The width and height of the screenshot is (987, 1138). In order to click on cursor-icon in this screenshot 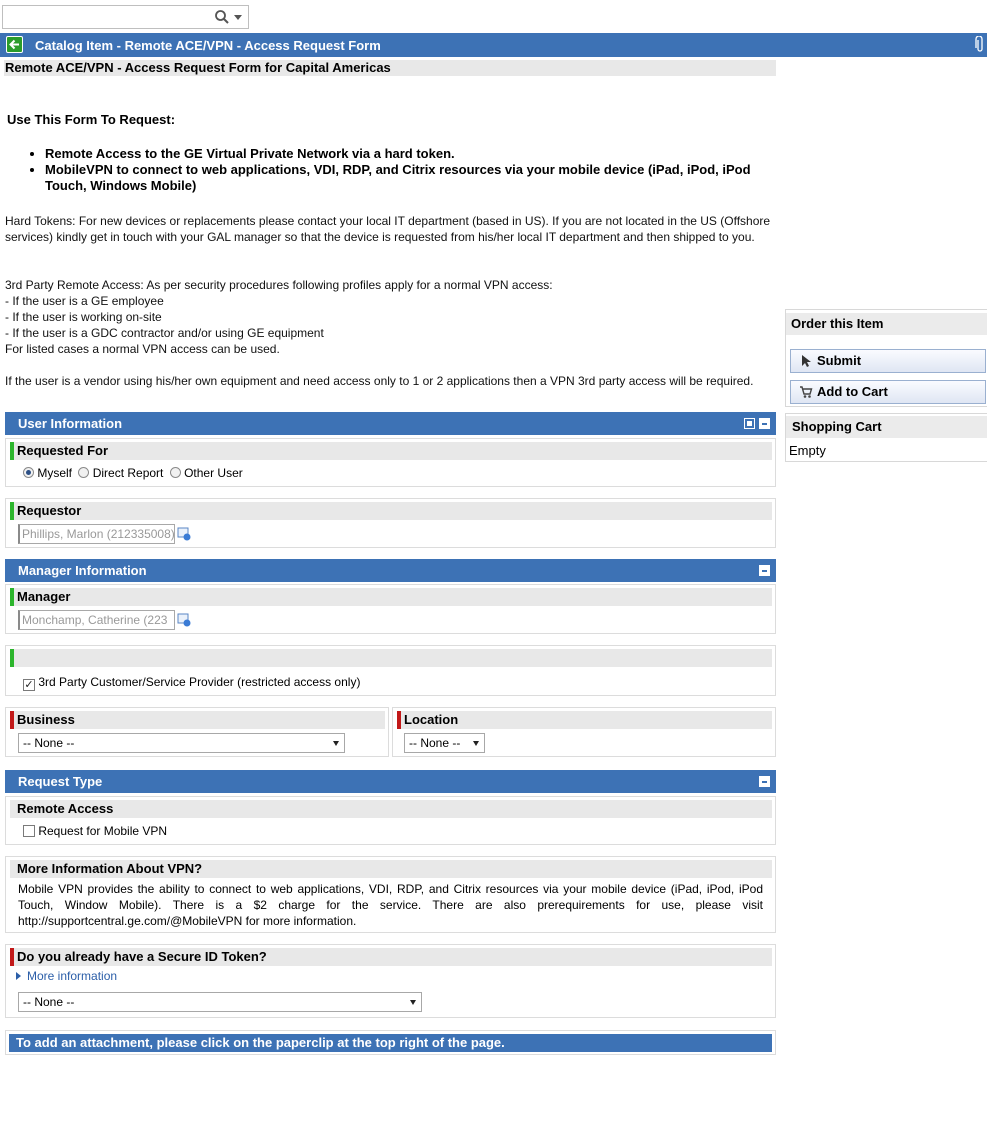, I will do `click(806, 361)`.